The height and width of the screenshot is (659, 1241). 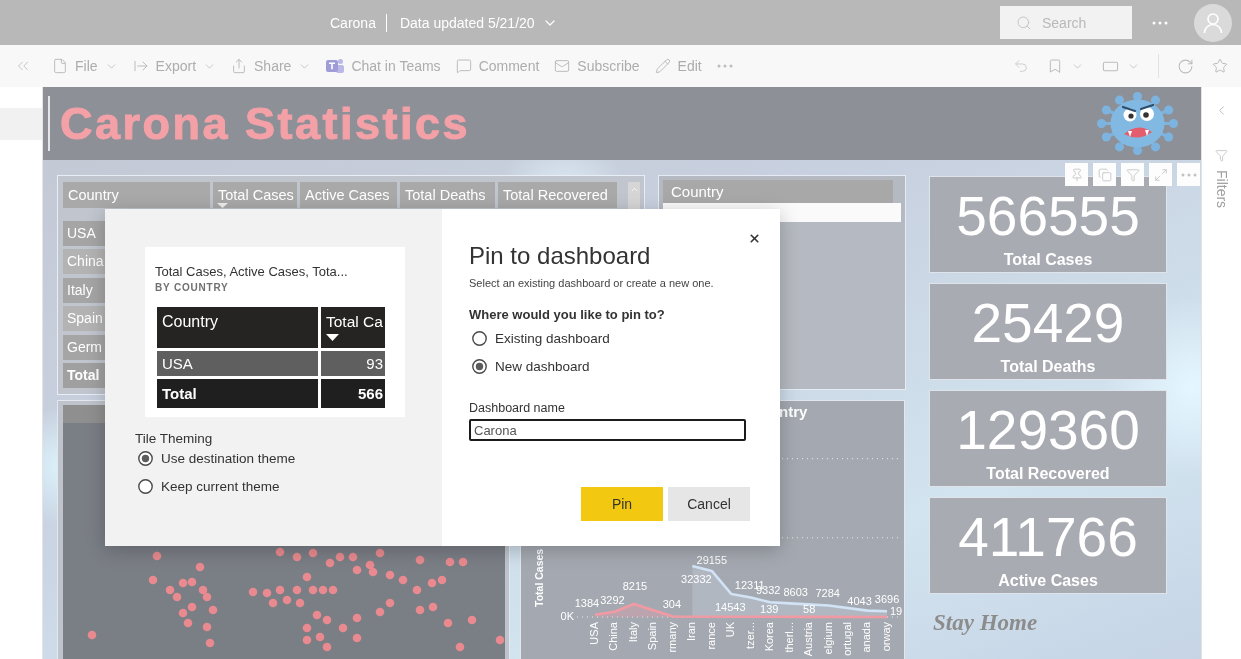 I want to click on search-icon, so click(x=1024, y=22).